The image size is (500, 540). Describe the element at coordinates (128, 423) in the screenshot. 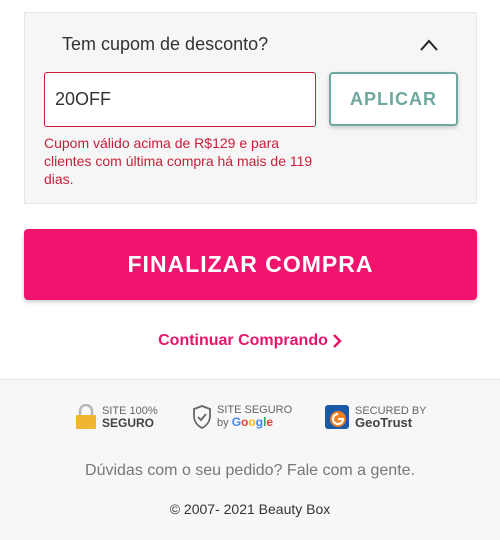

I see `seal-site100-line2: SEGURO` at that location.